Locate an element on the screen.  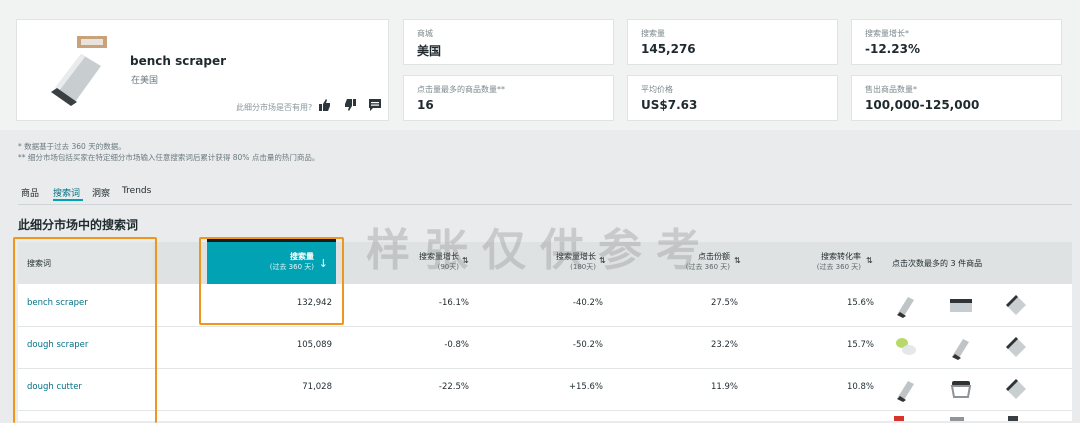
metric-value: 145,276 is located at coordinates (668, 49).